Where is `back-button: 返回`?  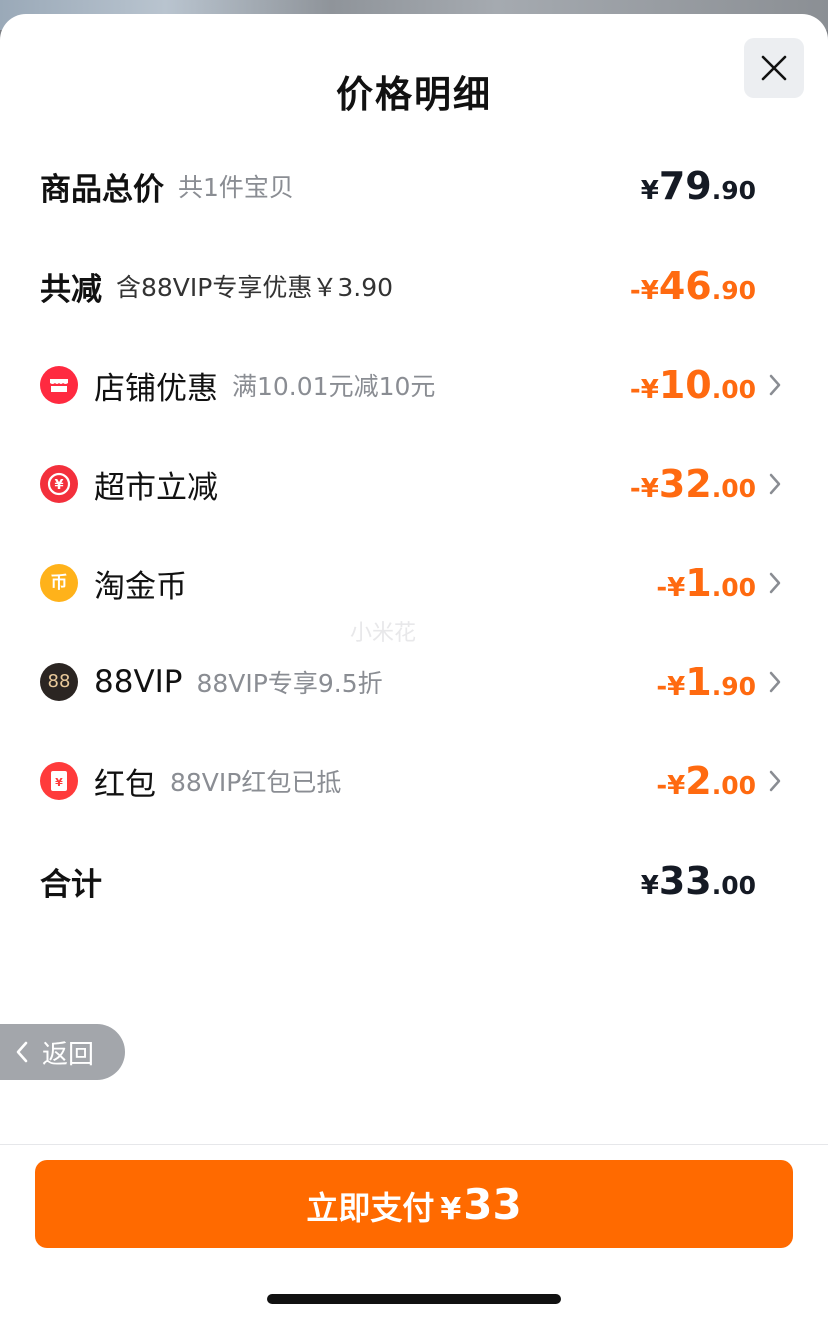 back-button: 返回 is located at coordinates (62, 1052).